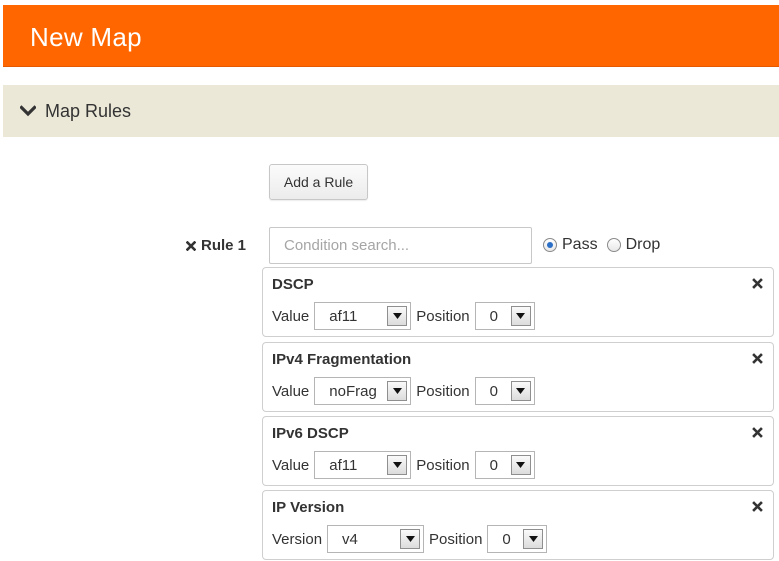 This screenshot has width=779, height=561. What do you see at coordinates (350, 539) in the screenshot?
I see `version-select-value: v4` at bounding box center [350, 539].